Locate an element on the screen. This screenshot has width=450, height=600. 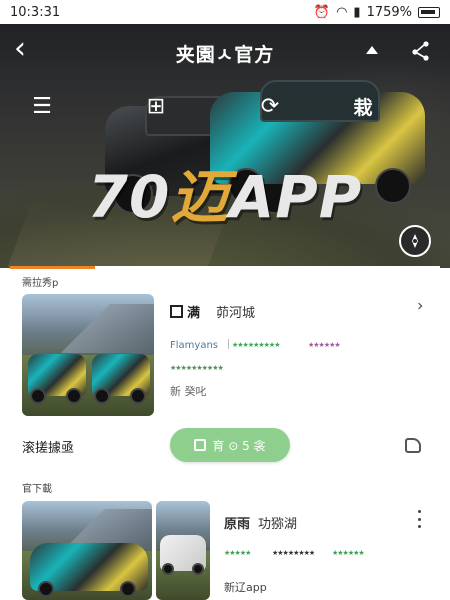
app1-tagline: Flamyans is located at coordinates (194, 345).